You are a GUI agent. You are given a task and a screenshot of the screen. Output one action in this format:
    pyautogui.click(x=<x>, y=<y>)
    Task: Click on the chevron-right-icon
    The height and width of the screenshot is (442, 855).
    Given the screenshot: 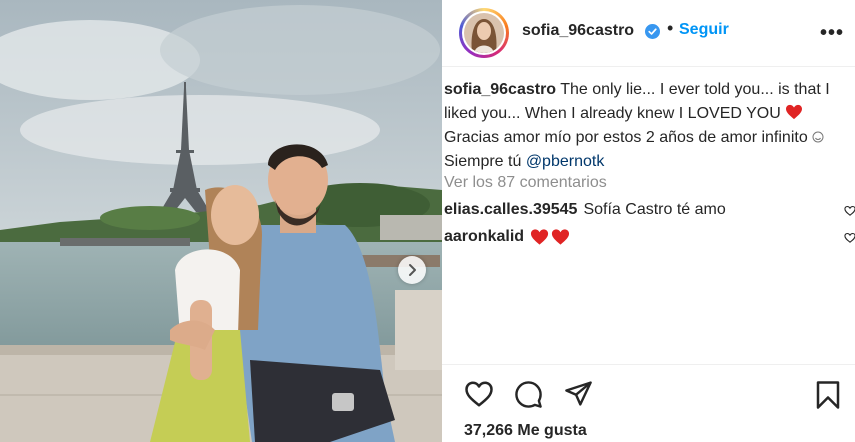 What is the action you would take?
    pyautogui.click(x=412, y=270)
    